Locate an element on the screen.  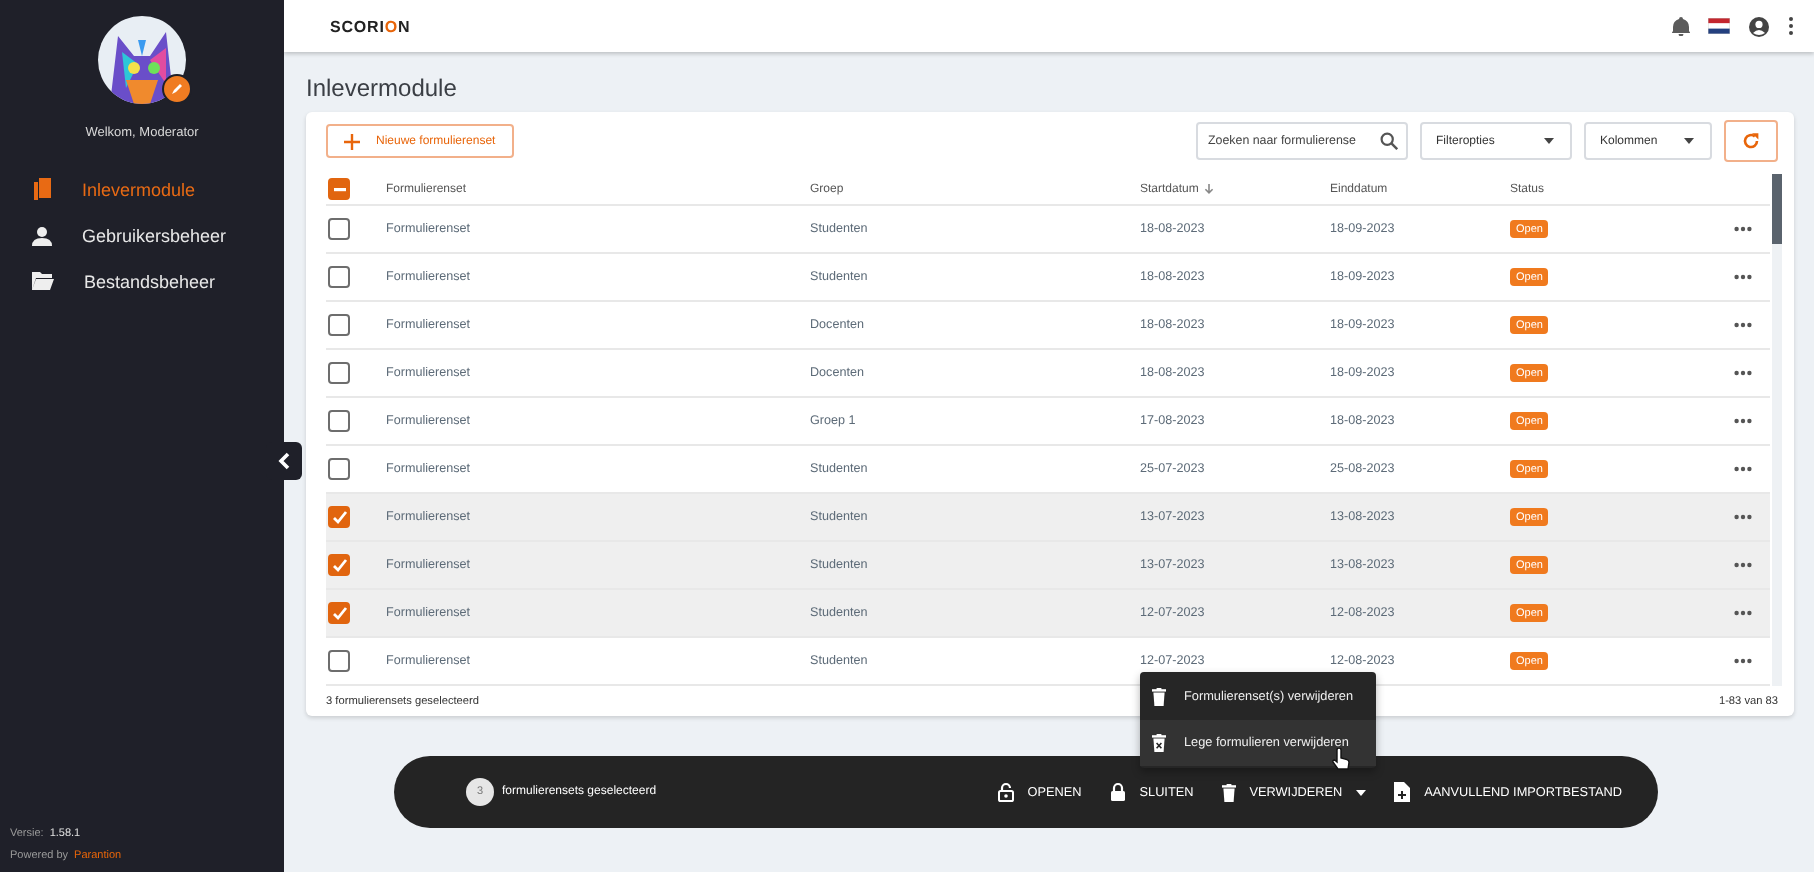
refresh-button is located at coordinates (1751, 141).